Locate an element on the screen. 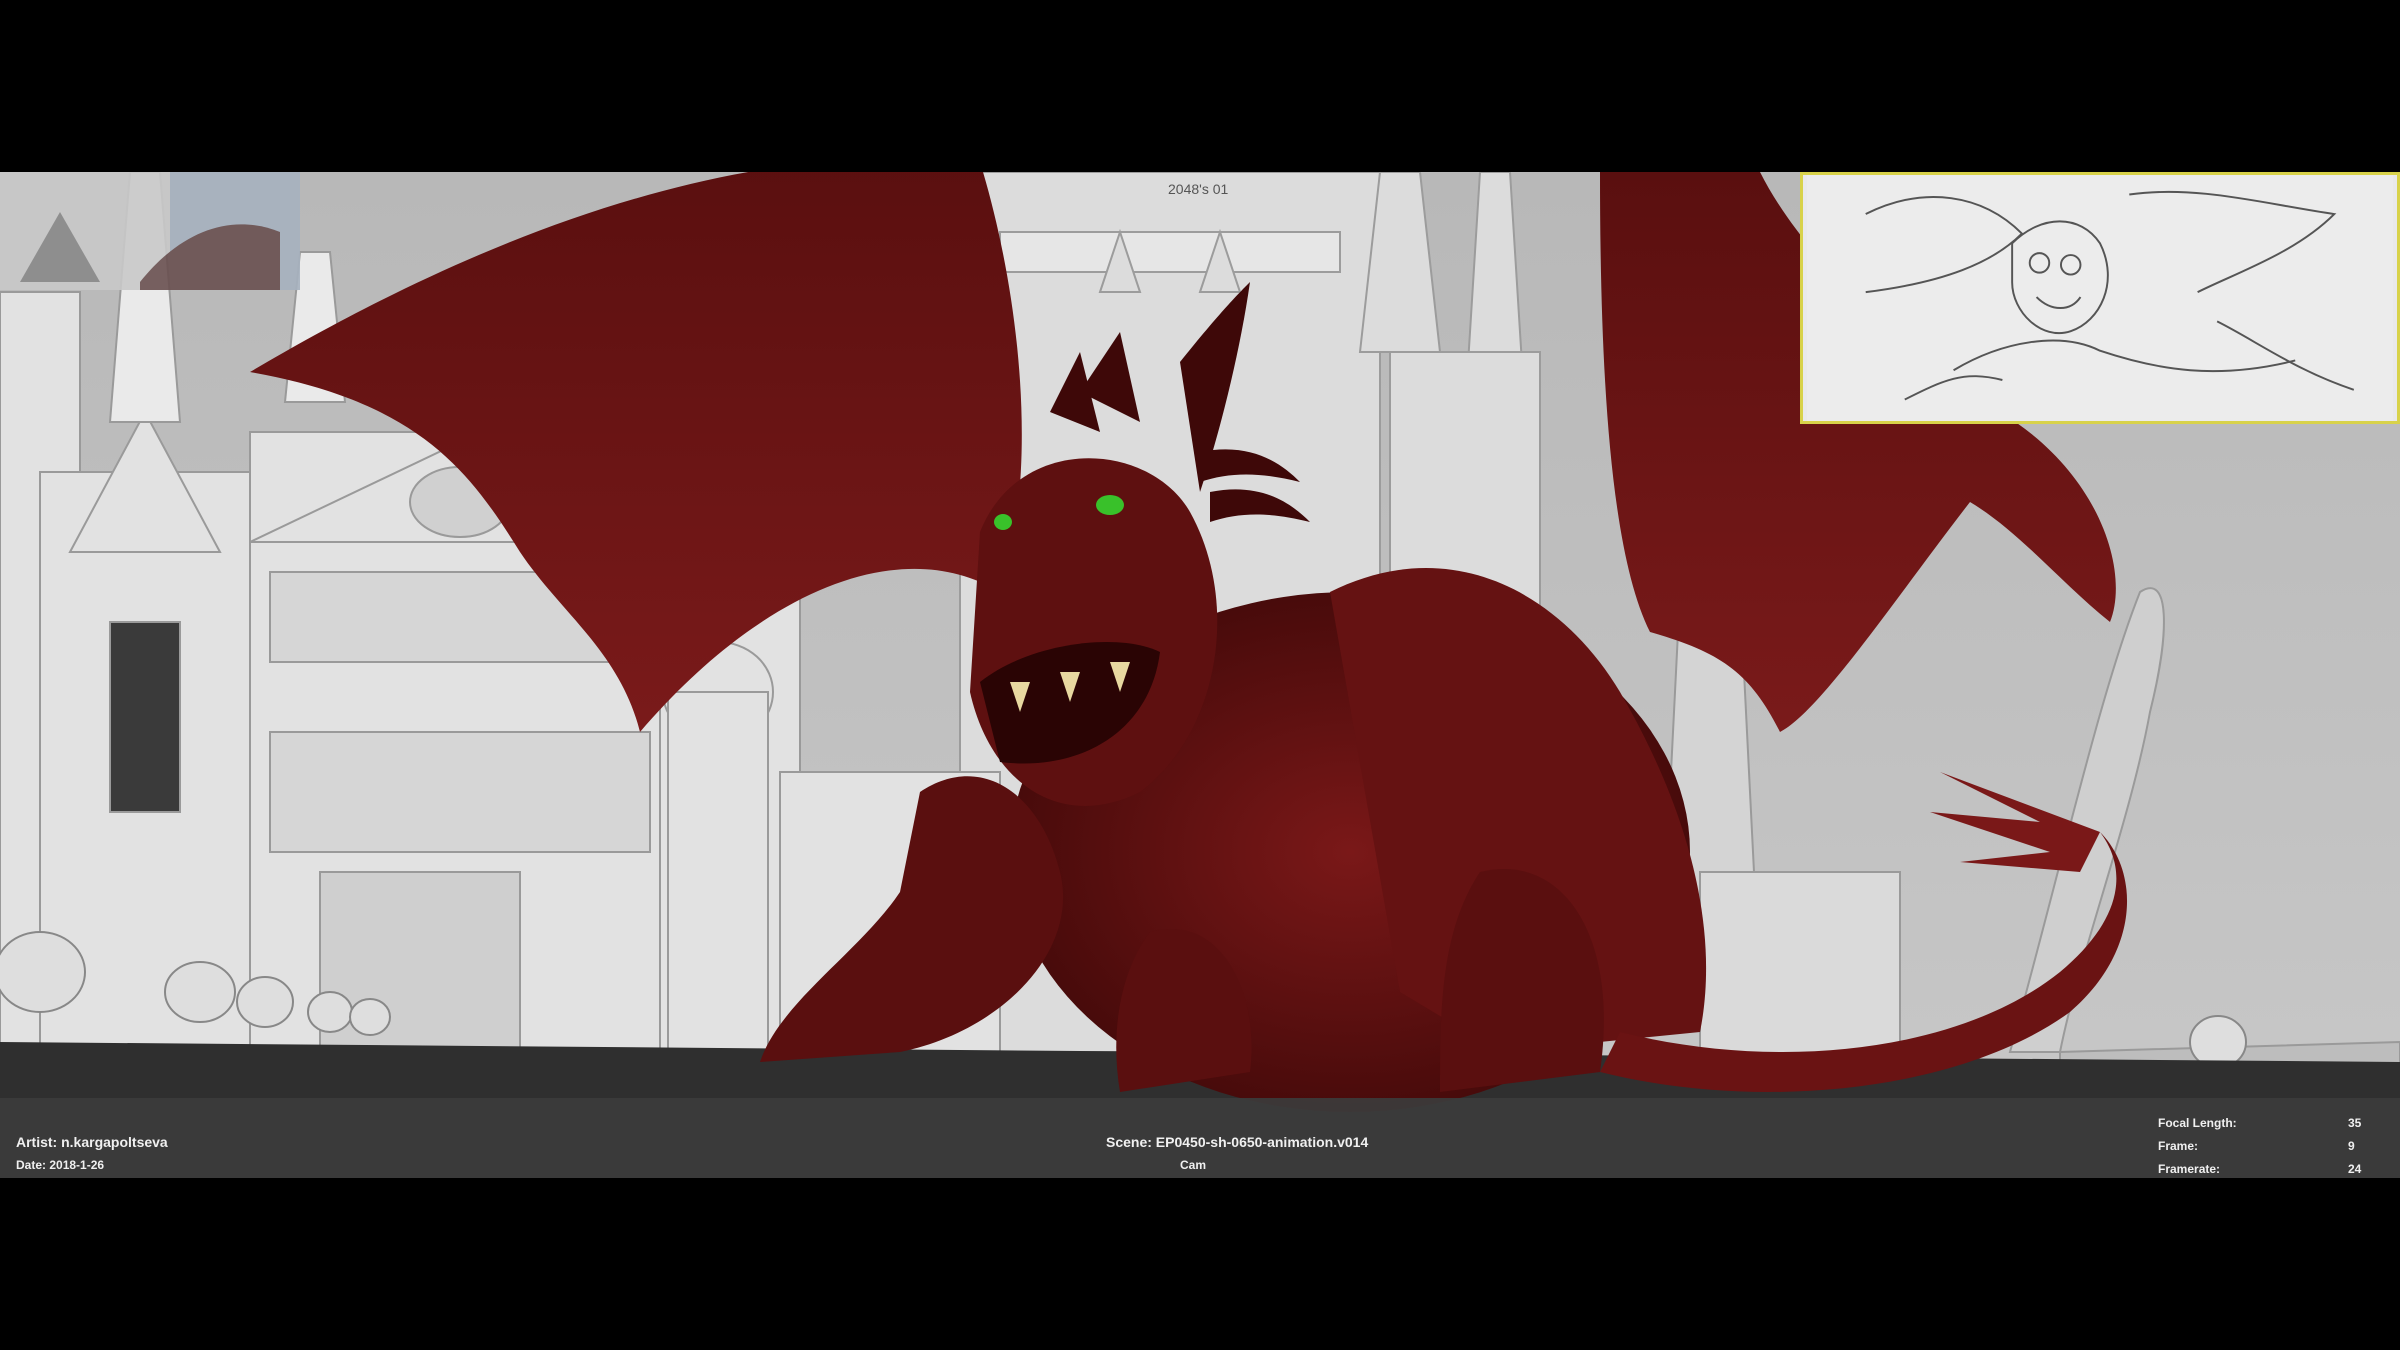  storyboard-overlay is located at coordinates (2100, 298).